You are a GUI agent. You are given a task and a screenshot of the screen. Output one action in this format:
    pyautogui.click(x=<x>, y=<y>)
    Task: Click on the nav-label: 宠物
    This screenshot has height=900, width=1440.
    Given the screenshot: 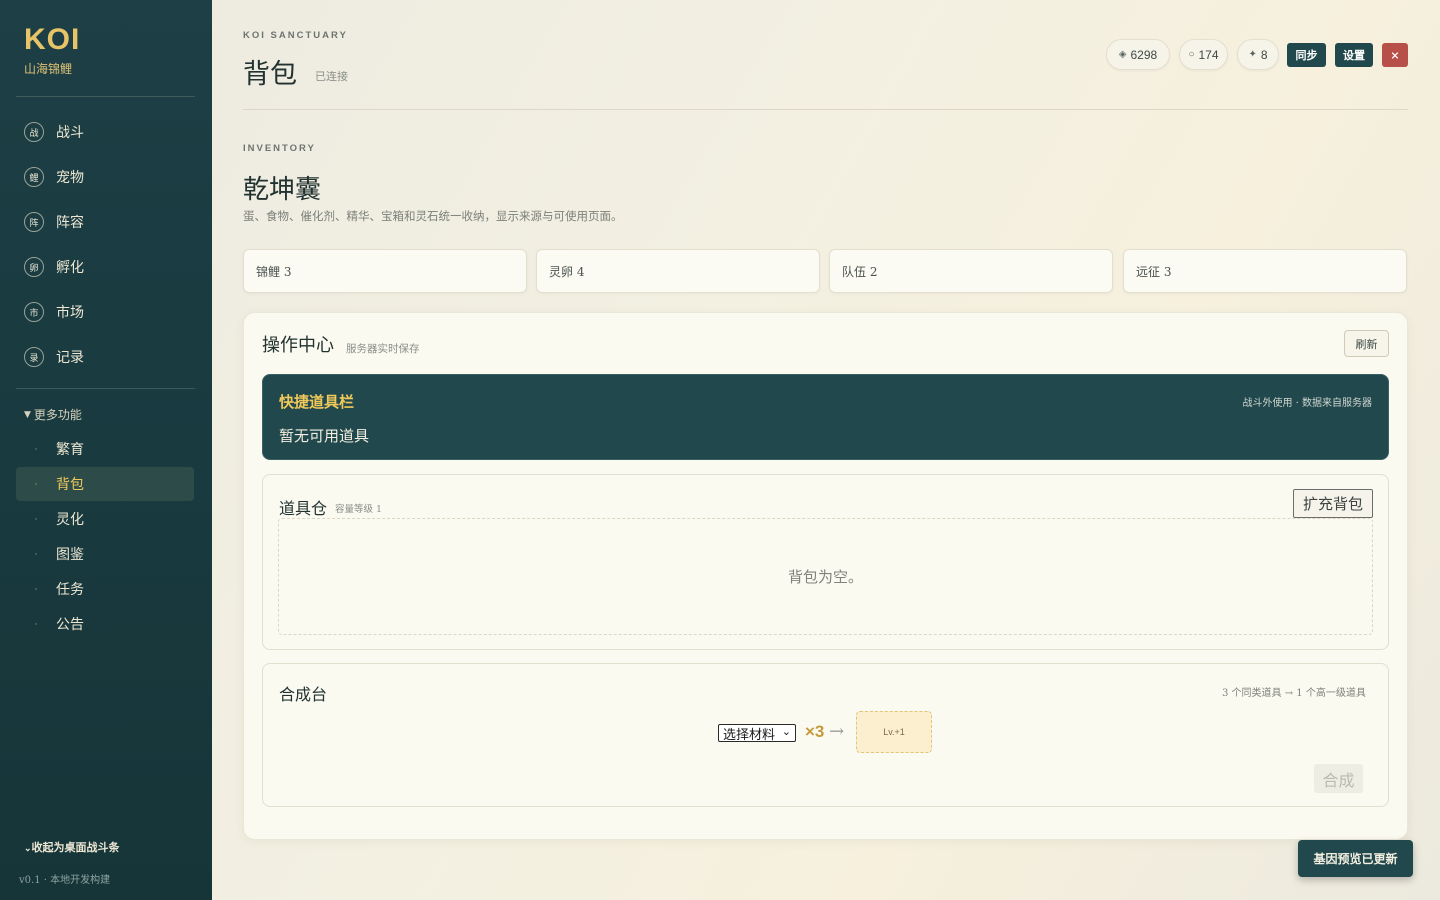 What is the action you would take?
    pyautogui.click(x=70, y=178)
    